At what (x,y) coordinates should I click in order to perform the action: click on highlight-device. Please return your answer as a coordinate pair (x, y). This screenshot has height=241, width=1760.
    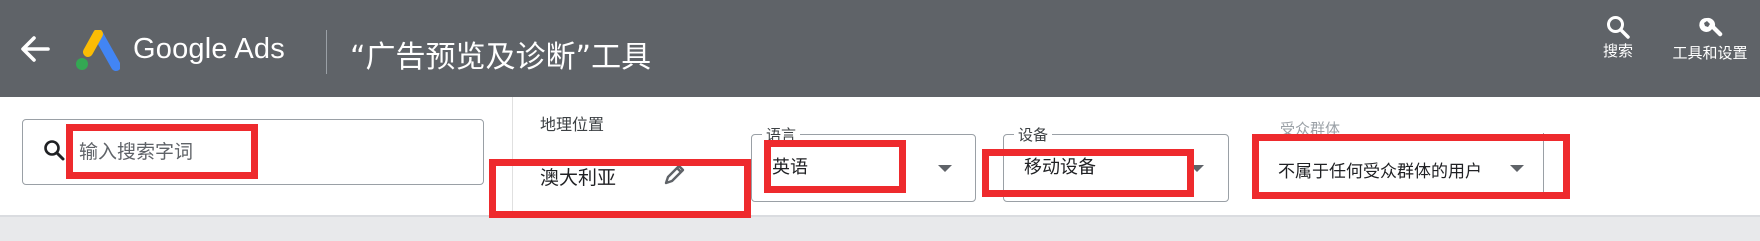
    Looking at the image, I should click on (1088, 173).